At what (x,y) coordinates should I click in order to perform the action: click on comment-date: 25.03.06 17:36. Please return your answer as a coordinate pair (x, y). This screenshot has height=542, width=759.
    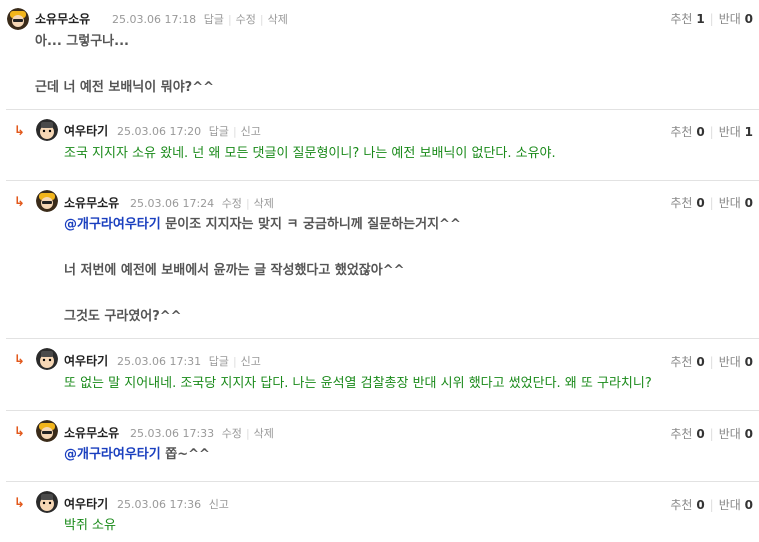
    Looking at the image, I should click on (159, 504).